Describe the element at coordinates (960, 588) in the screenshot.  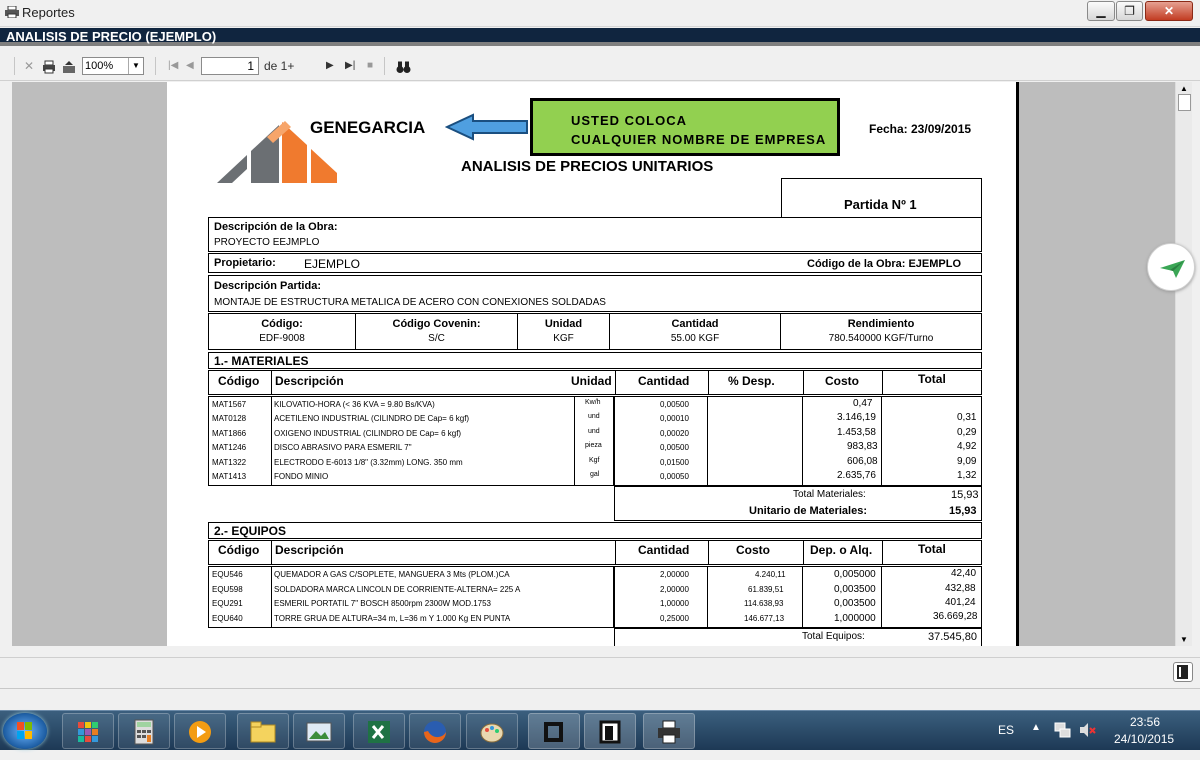
I see `eq-total: 432,88` at that location.